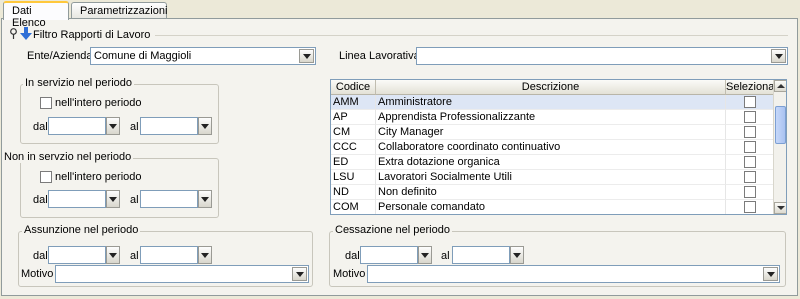 This screenshot has height=299, width=800. Describe the element at coordinates (40, 127) in the screenshot. I see `in-servizio-dal-label: dal` at that location.